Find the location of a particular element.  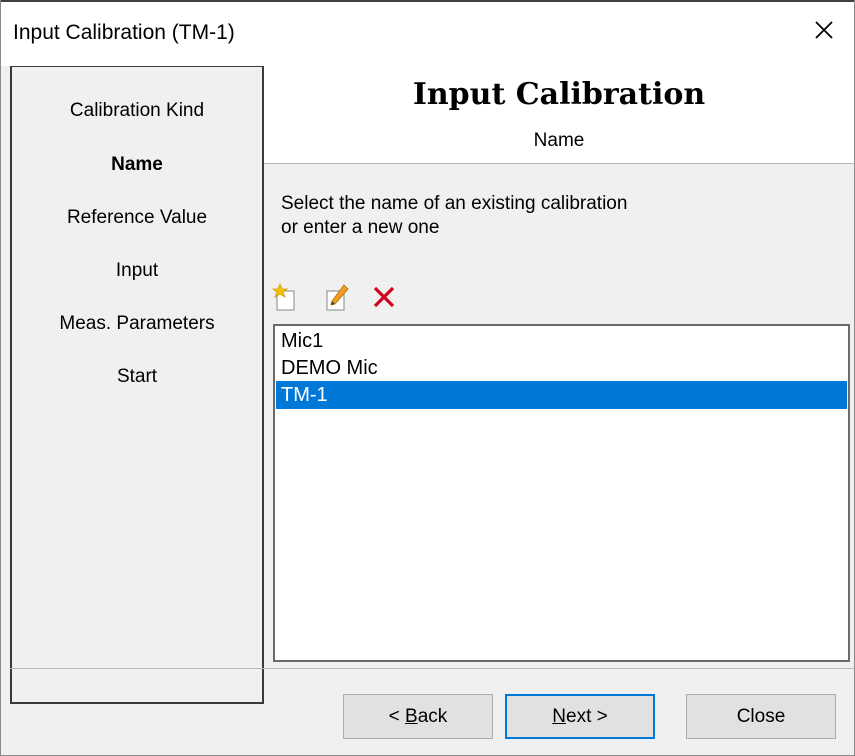

delete-icon is located at coordinates (384, 297).